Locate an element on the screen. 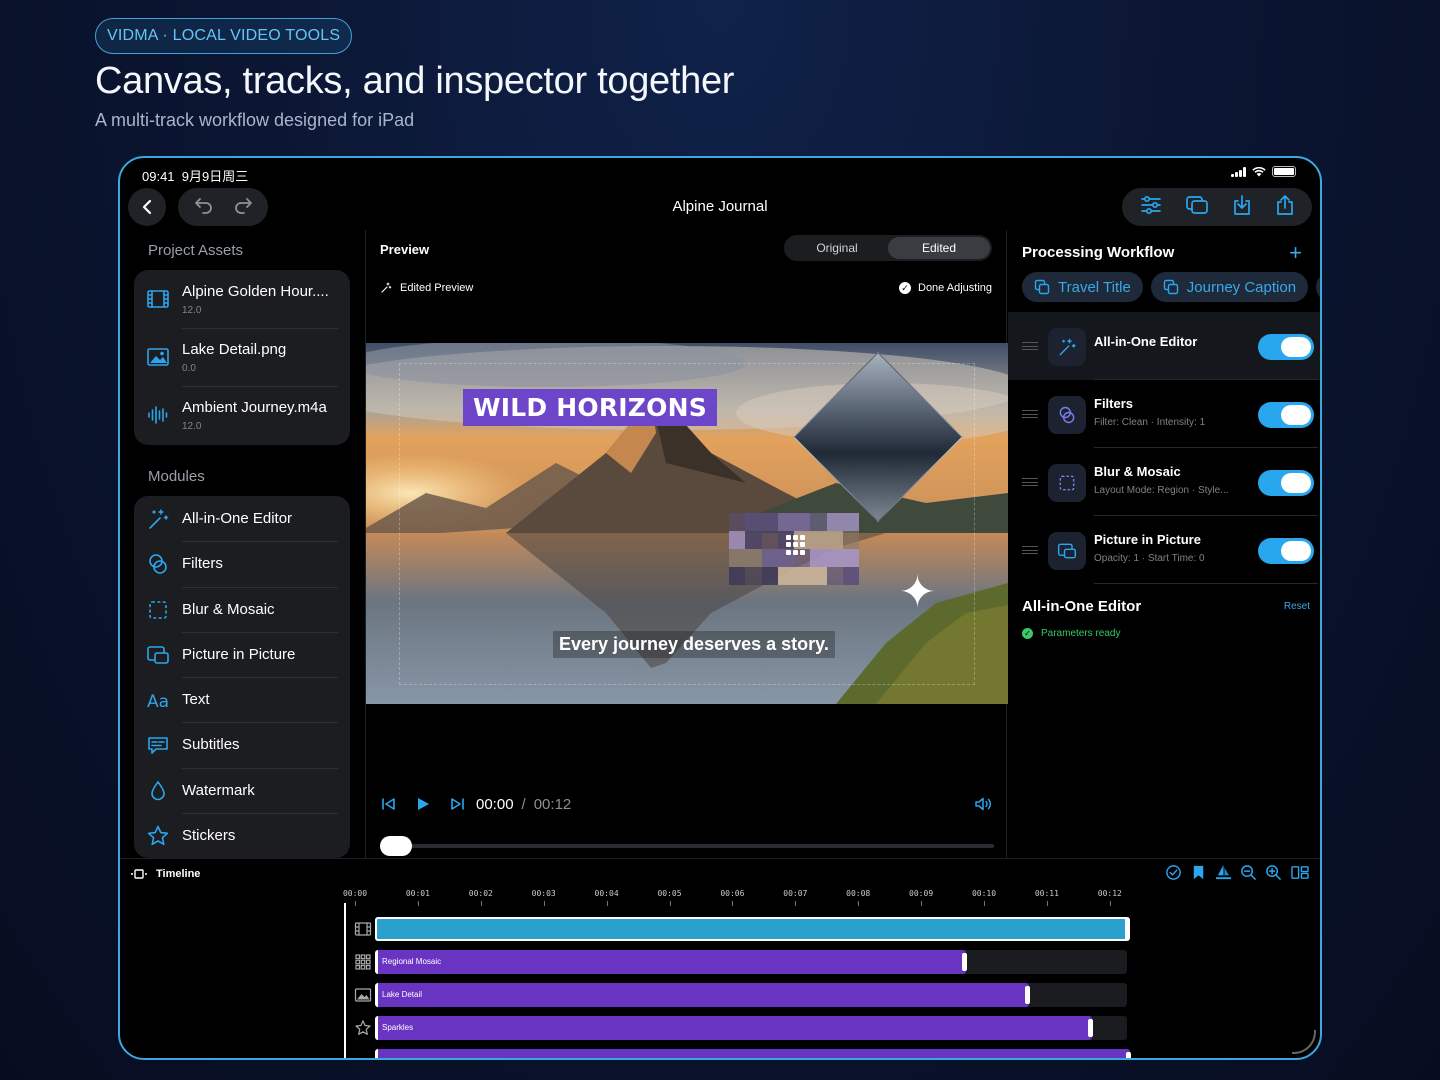 The image size is (1440, 1080). asset-item: Alpine Golden Hour.... 12.0 is located at coordinates (242, 299).